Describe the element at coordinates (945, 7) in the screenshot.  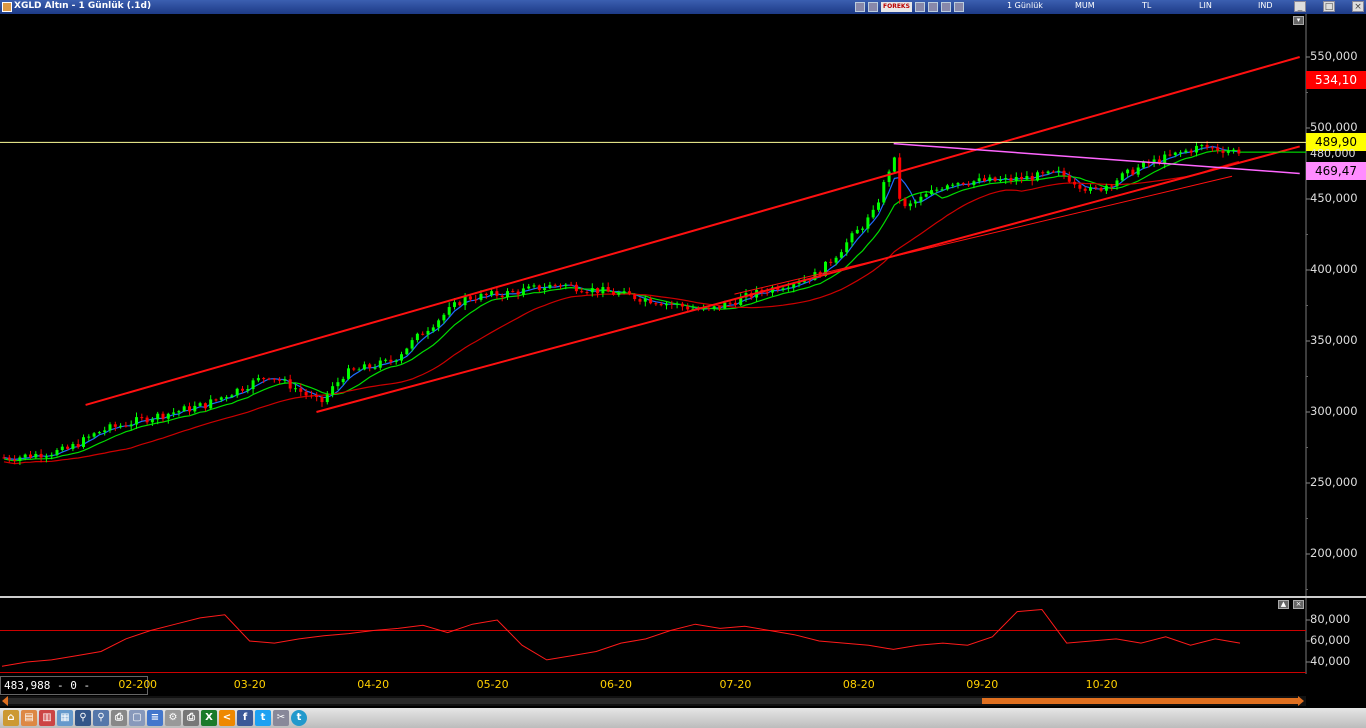
I see `line-icon` at that location.